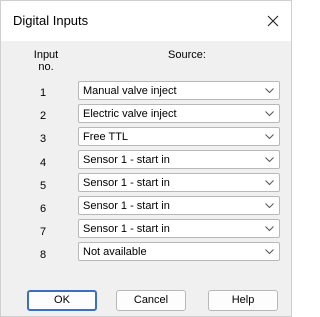 Image resolution: width=320 pixels, height=317 pixels. Describe the element at coordinates (179, 182) in the screenshot. I see `source-select-5: Sensor 1 - start in` at that location.